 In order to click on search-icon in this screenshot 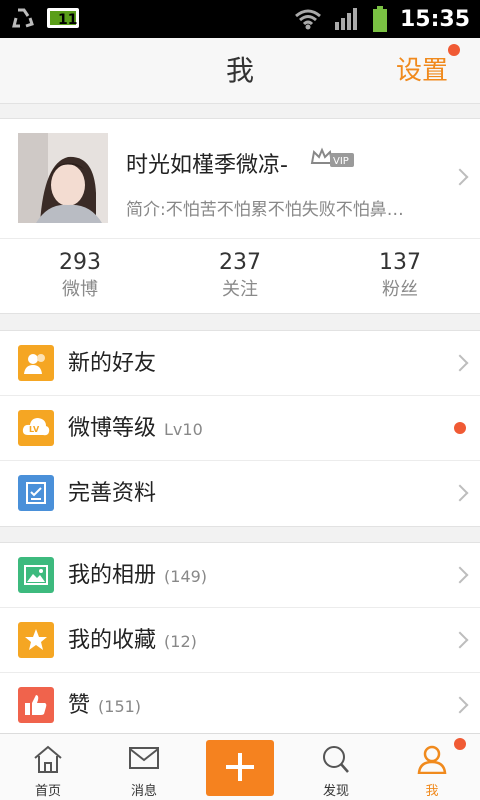, I will do `click(336, 759)`.